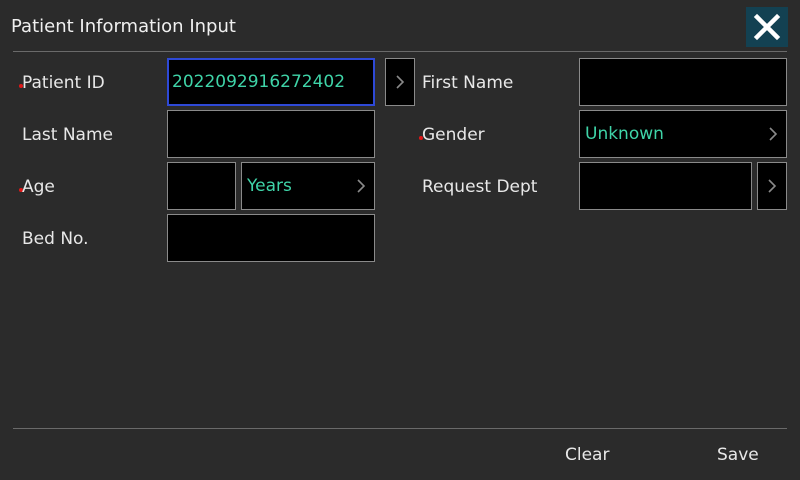 This screenshot has height=480, width=800. Describe the element at coordinates (63, 83) in the screenshot. I see `patient-id-label: Patient ID` at that location.